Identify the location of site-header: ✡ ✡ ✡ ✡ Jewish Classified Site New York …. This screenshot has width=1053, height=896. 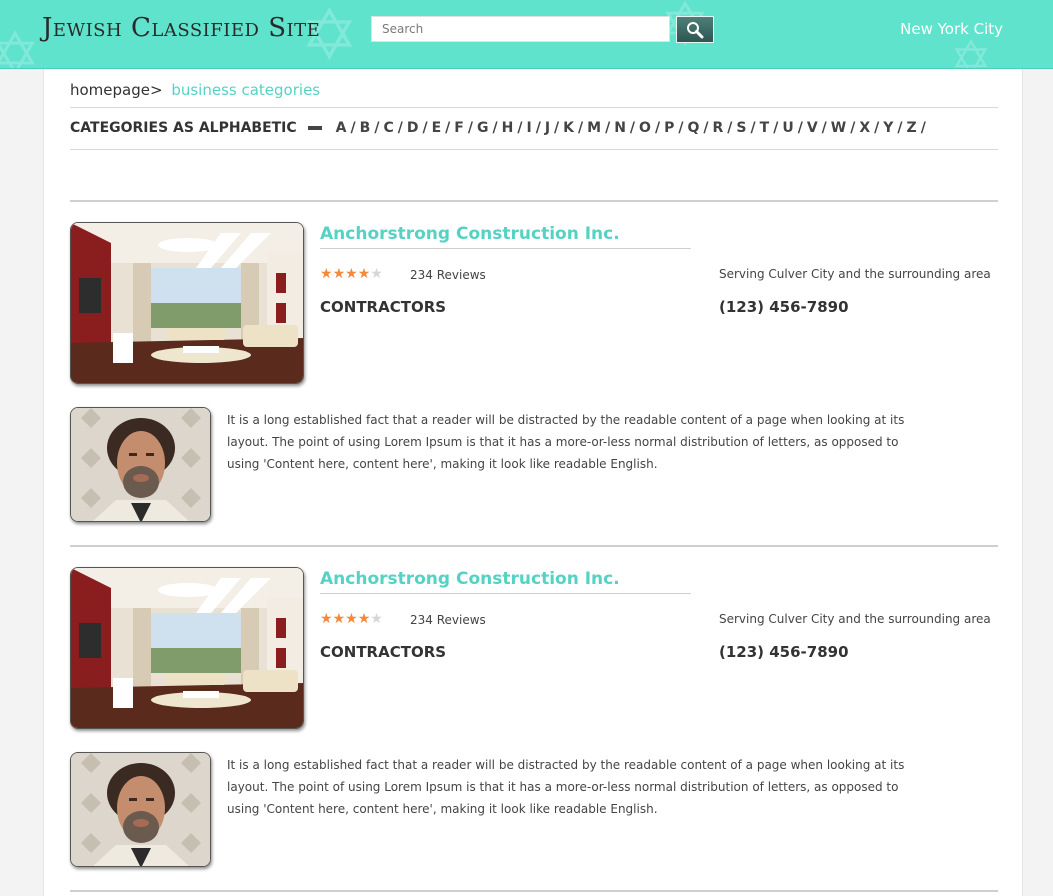
(526, 34).